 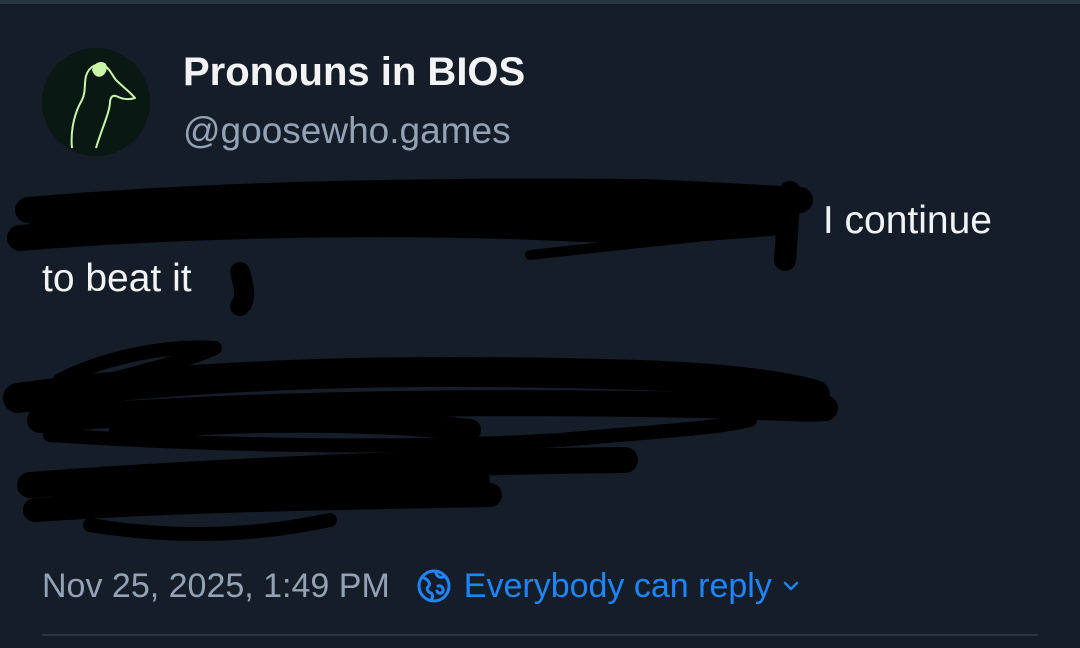 What do you see at coordinates (617, 585) in the screenshot?
I see `reply-setting-label: Everybody can reply` at bounding box center [617, 585].